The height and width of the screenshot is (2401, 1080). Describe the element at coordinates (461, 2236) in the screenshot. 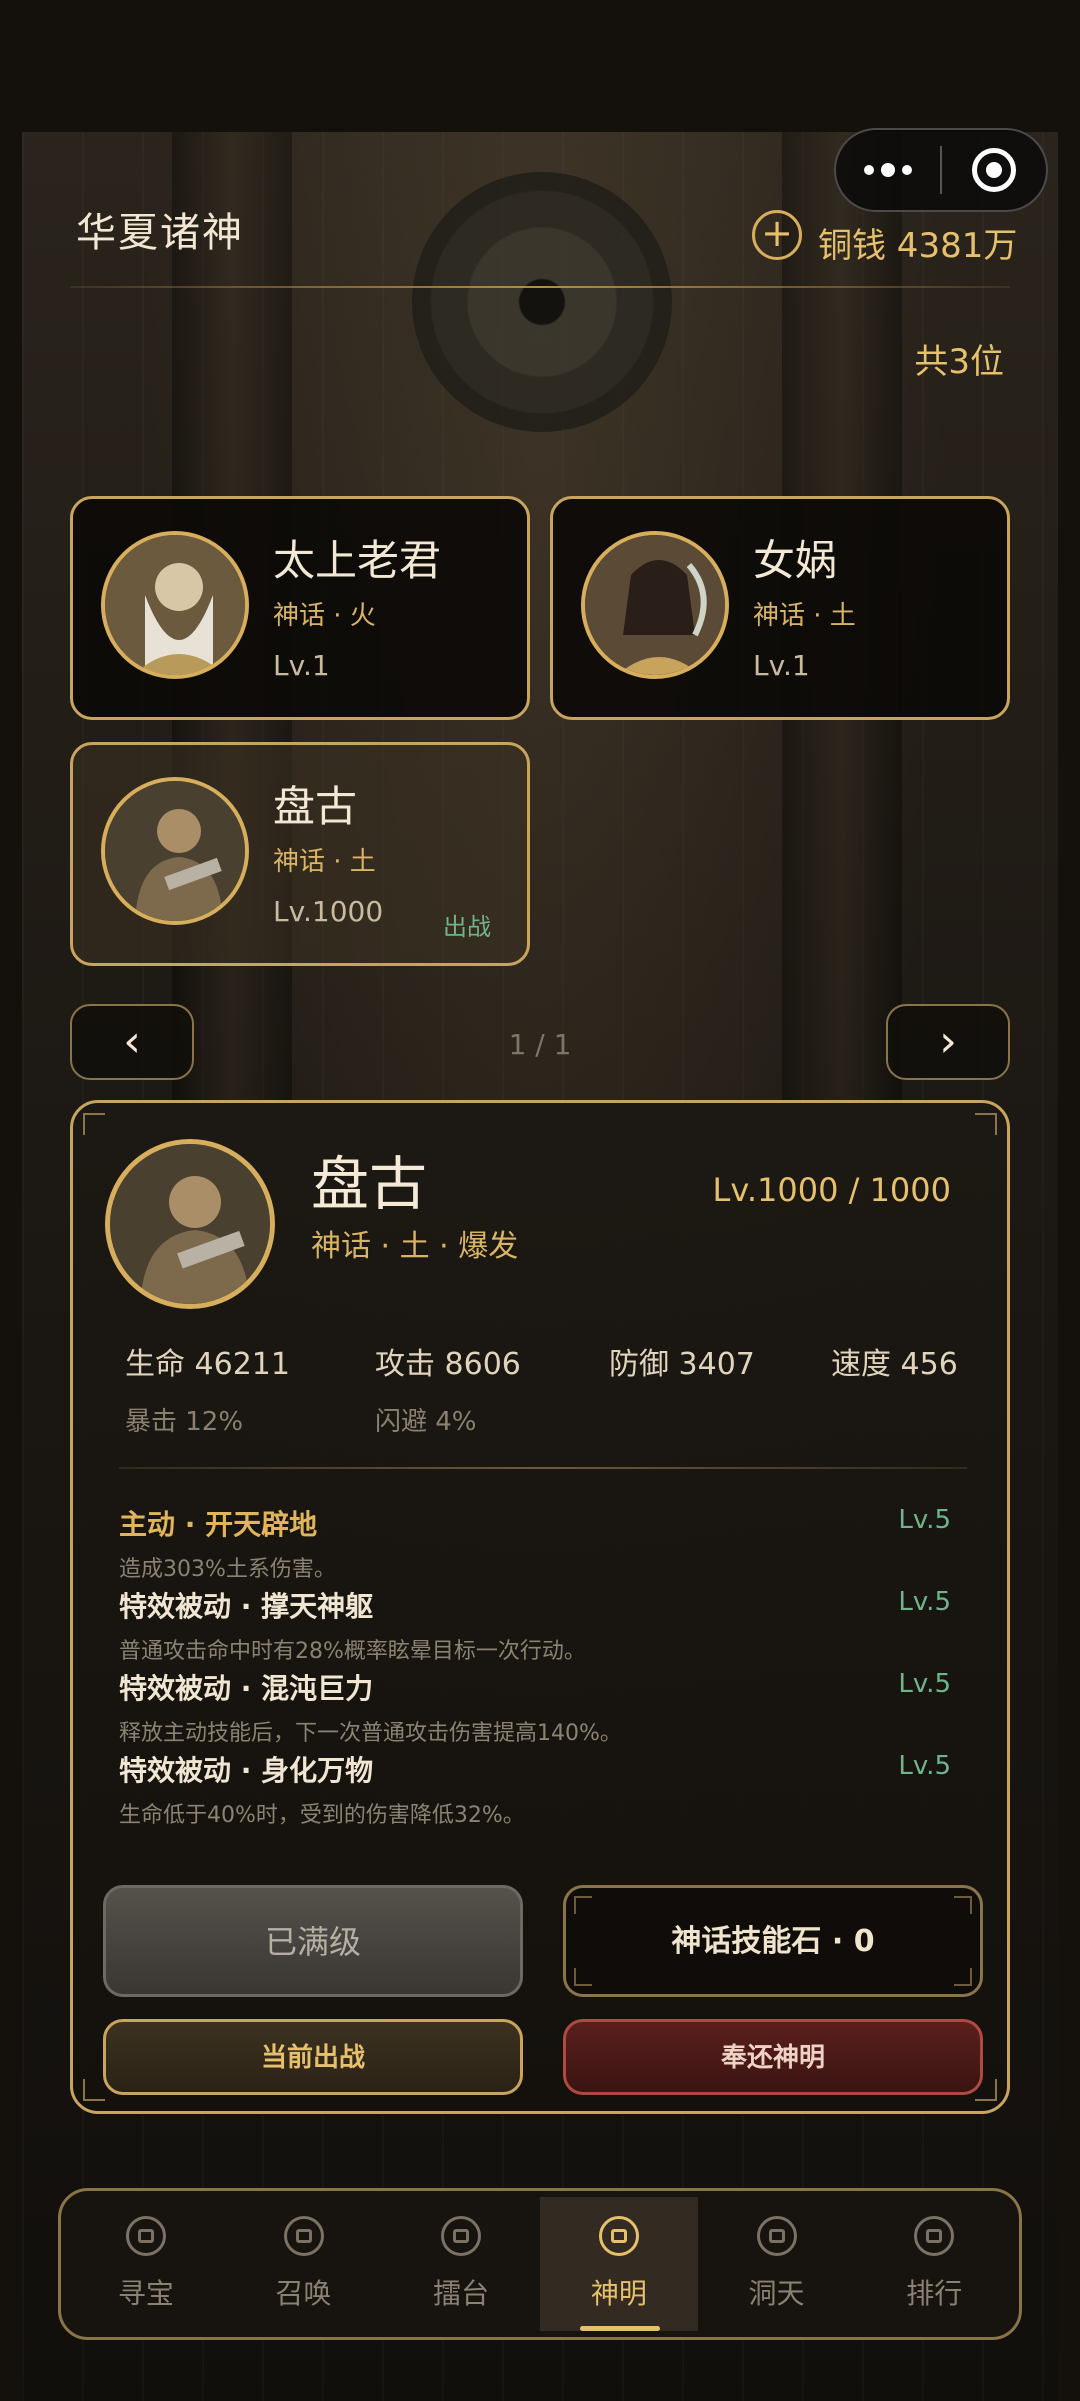

I see `arena-icon` at that location.